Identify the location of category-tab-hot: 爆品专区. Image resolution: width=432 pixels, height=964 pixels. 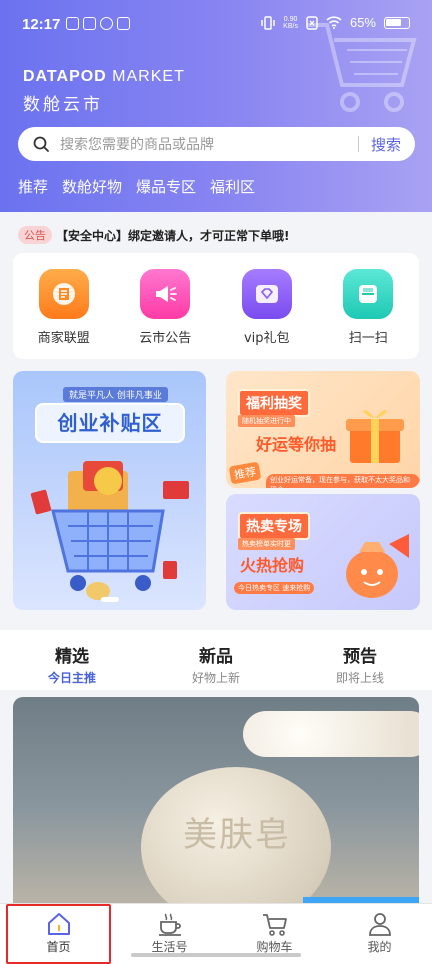
(166, 186).